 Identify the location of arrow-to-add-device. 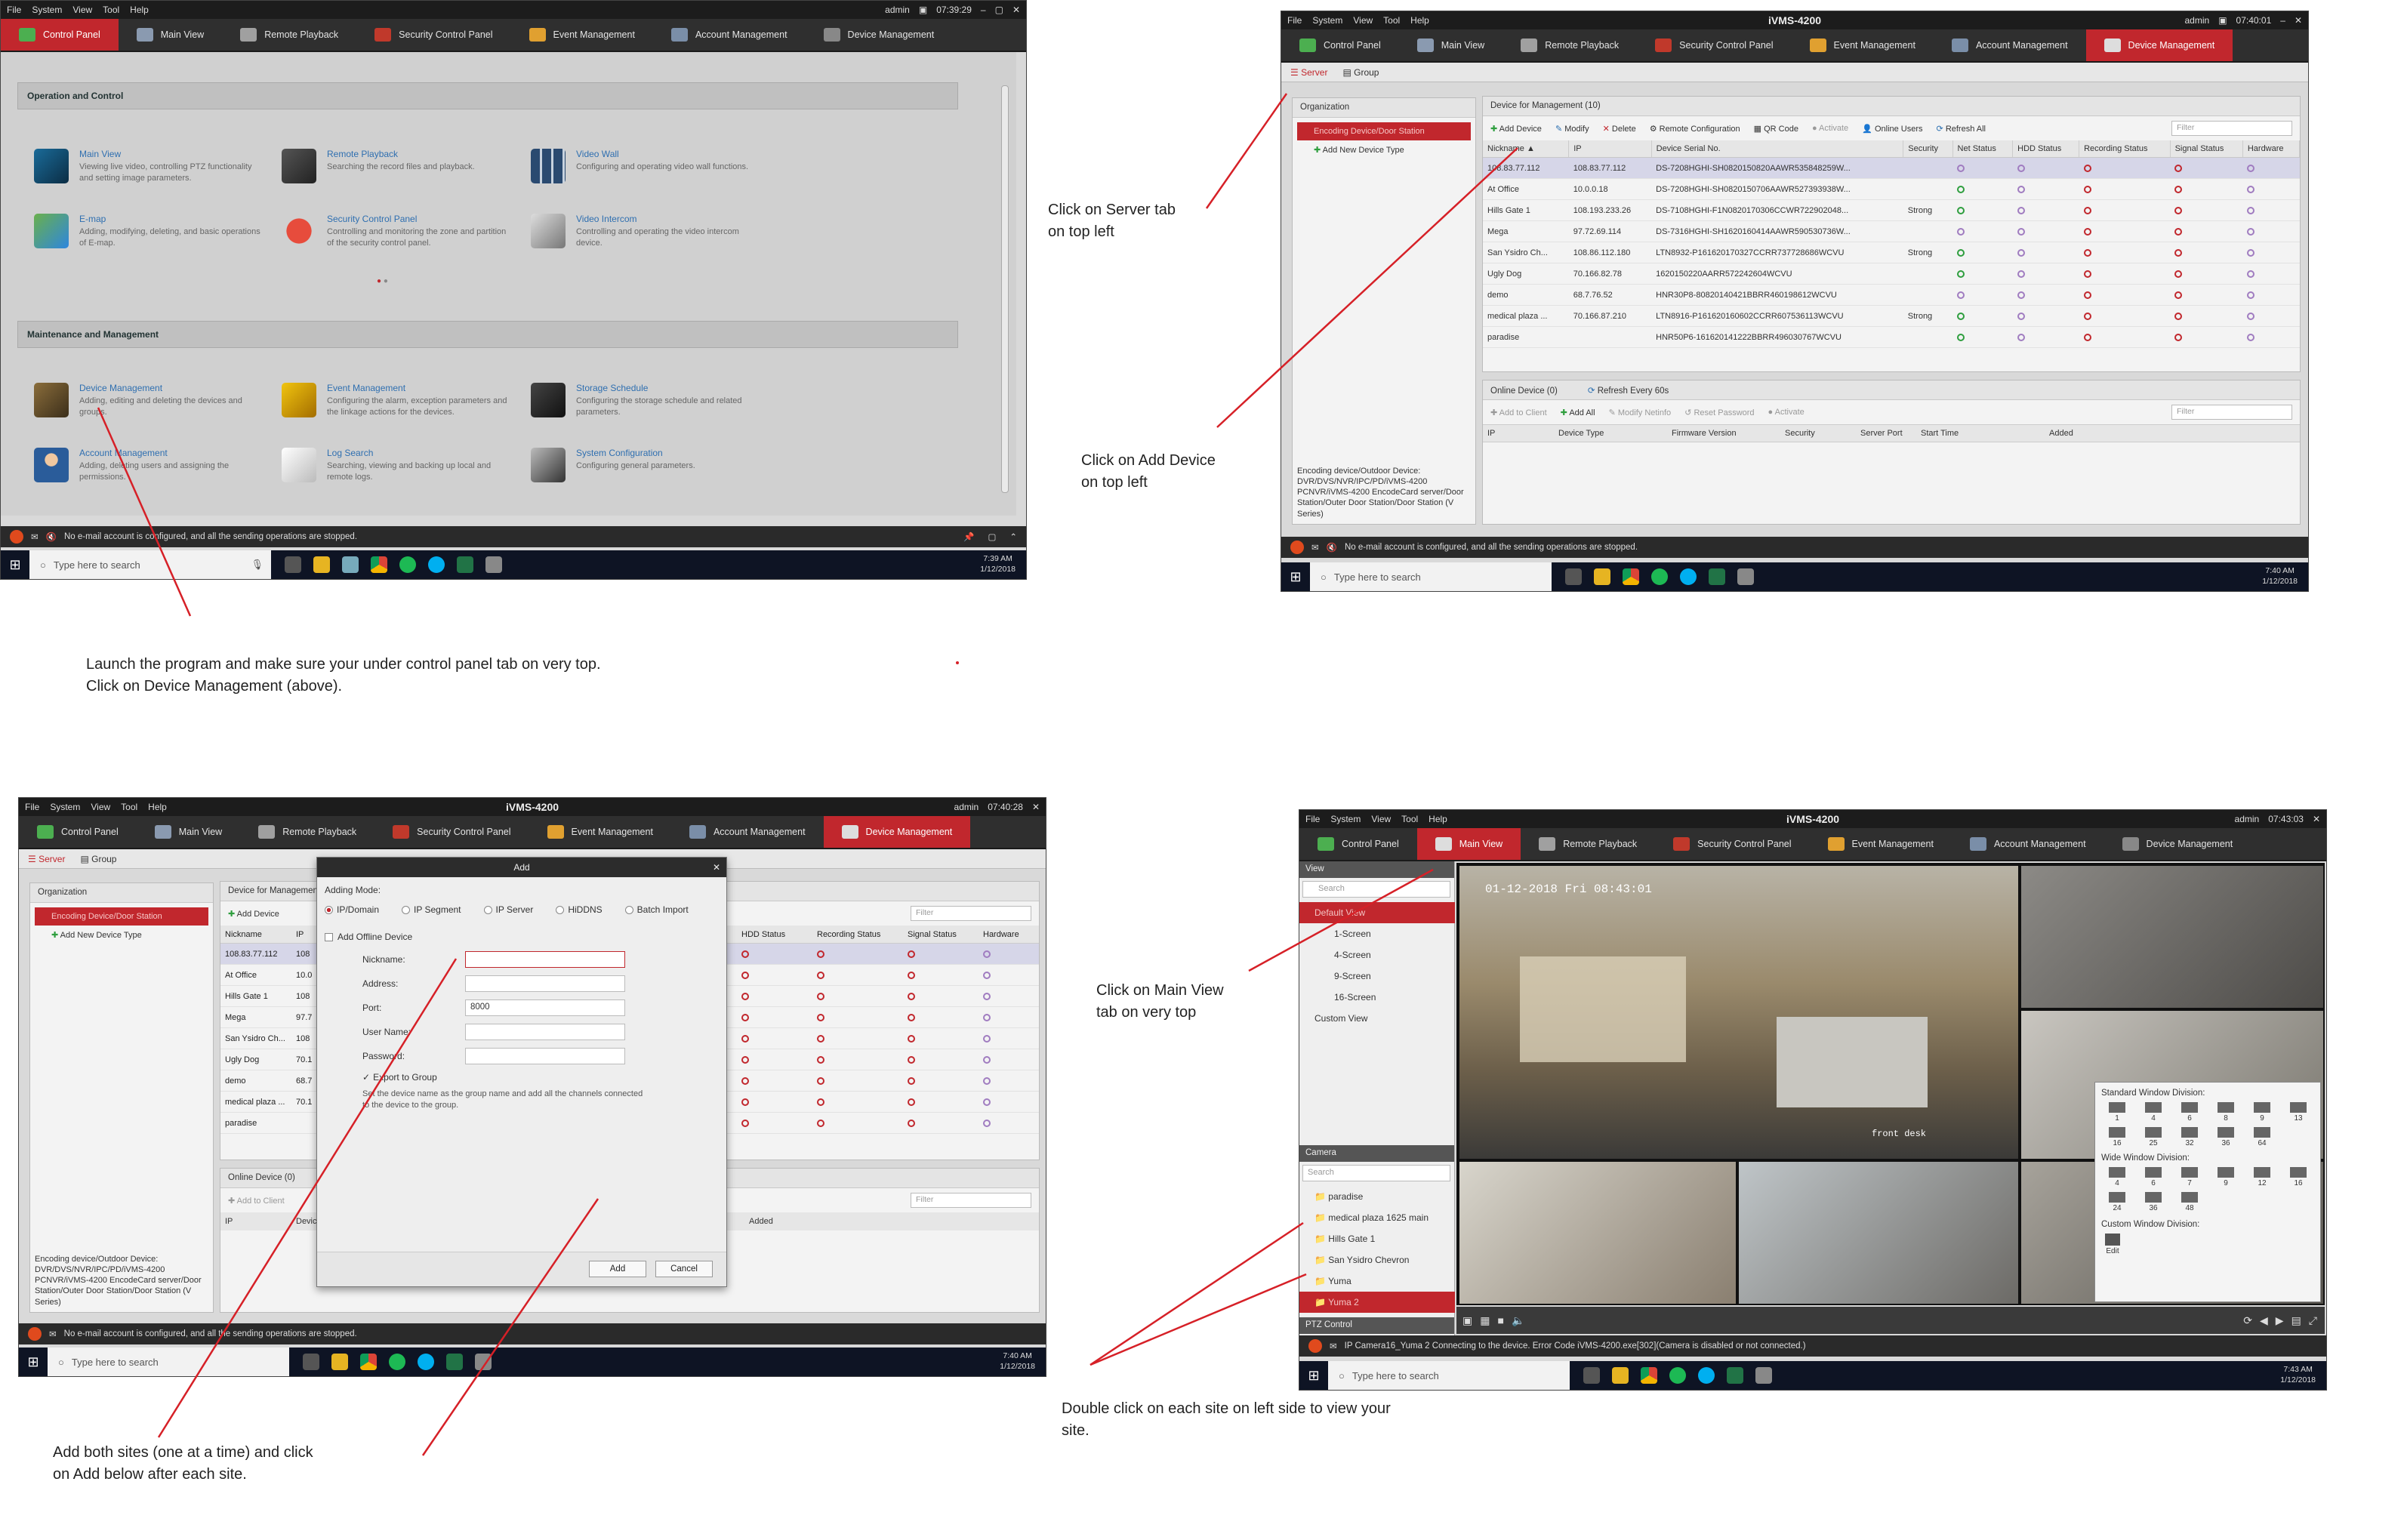
(1367, 287).